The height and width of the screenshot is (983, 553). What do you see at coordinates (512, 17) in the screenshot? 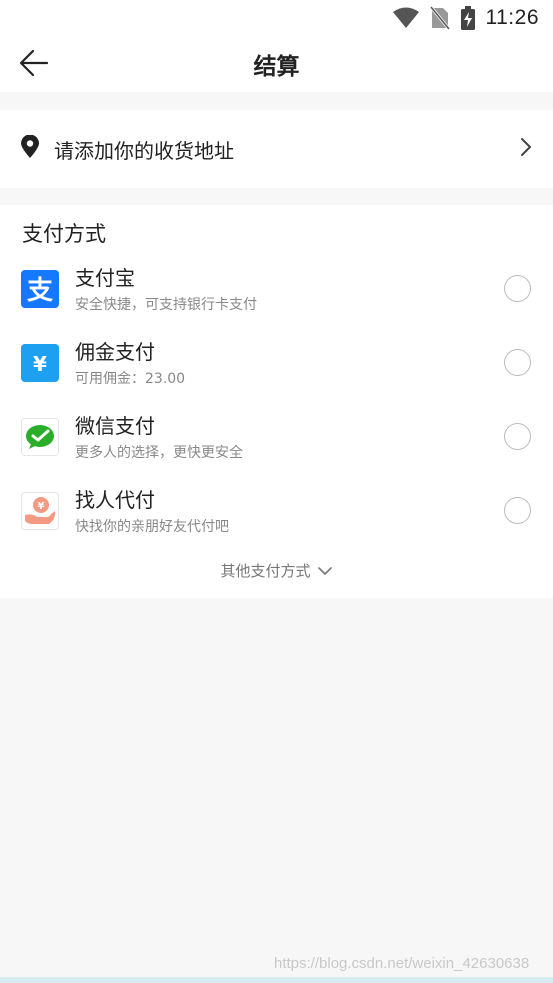
I see `status-time: 11:26` at bounding box center [512, 17].